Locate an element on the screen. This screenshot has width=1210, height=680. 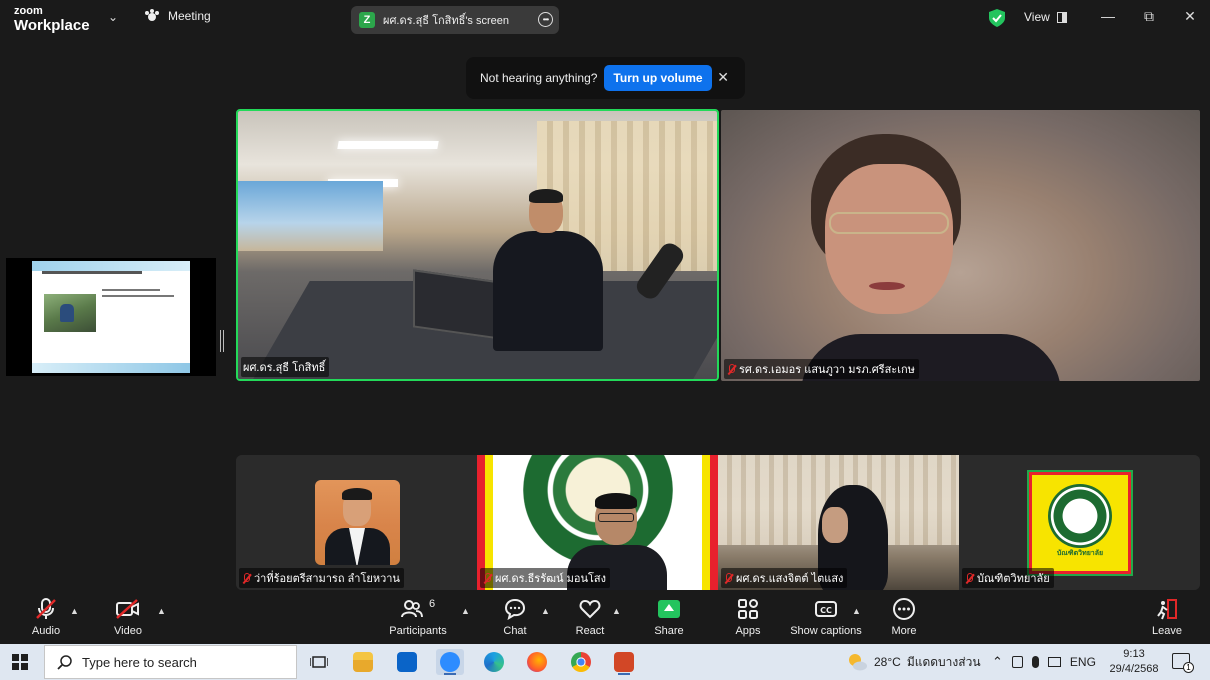
security-shield-icon is located at coordinates (997, 18).